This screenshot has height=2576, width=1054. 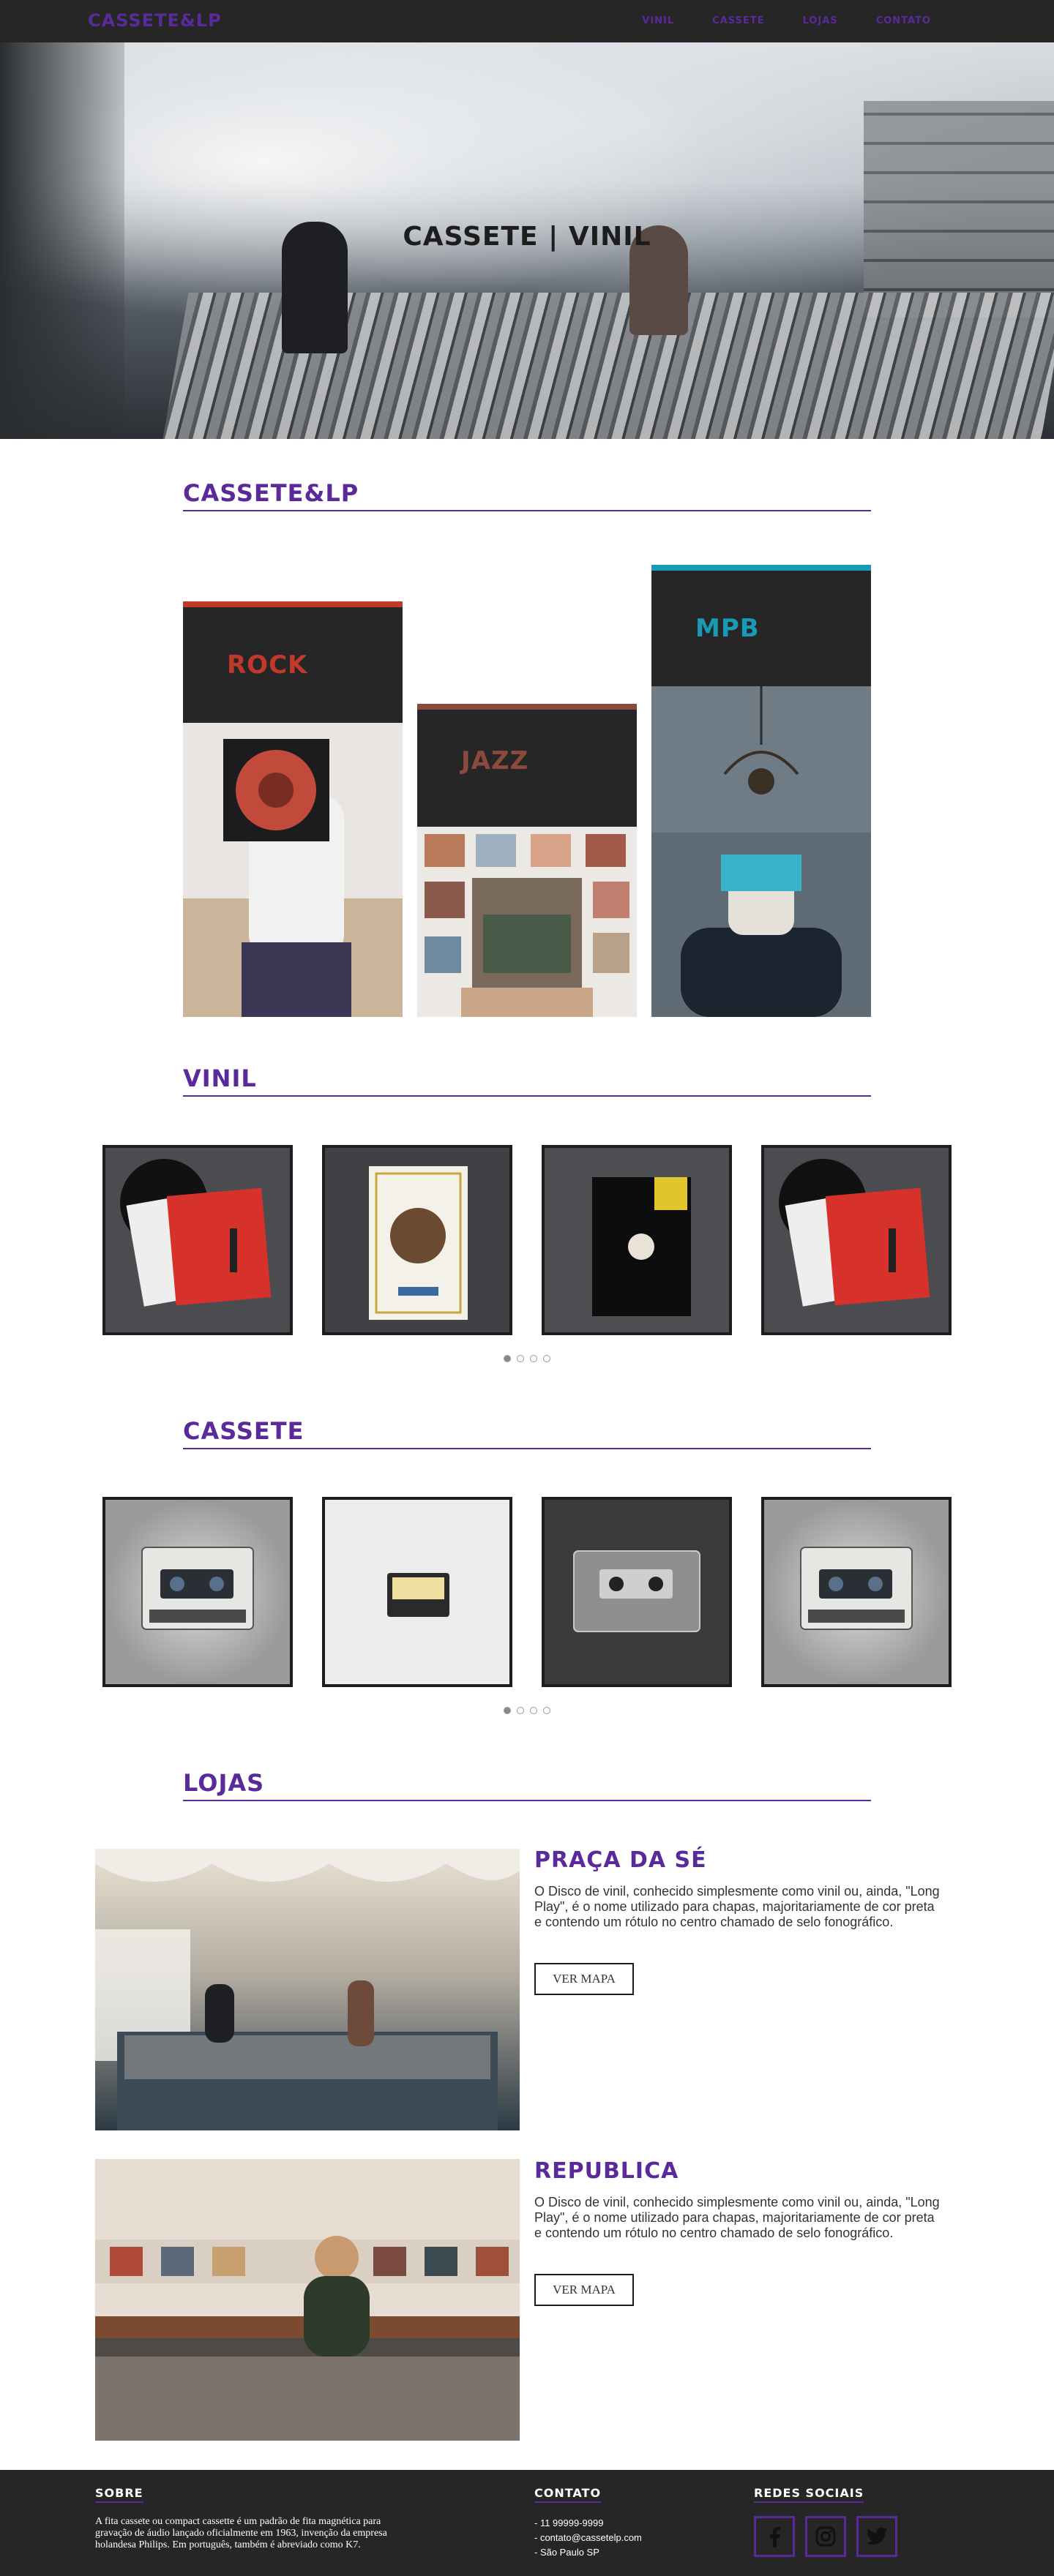 I want to click on nav-links: VINIL CASSETE LOJAS CONTATO, so click(x=786, y=20).